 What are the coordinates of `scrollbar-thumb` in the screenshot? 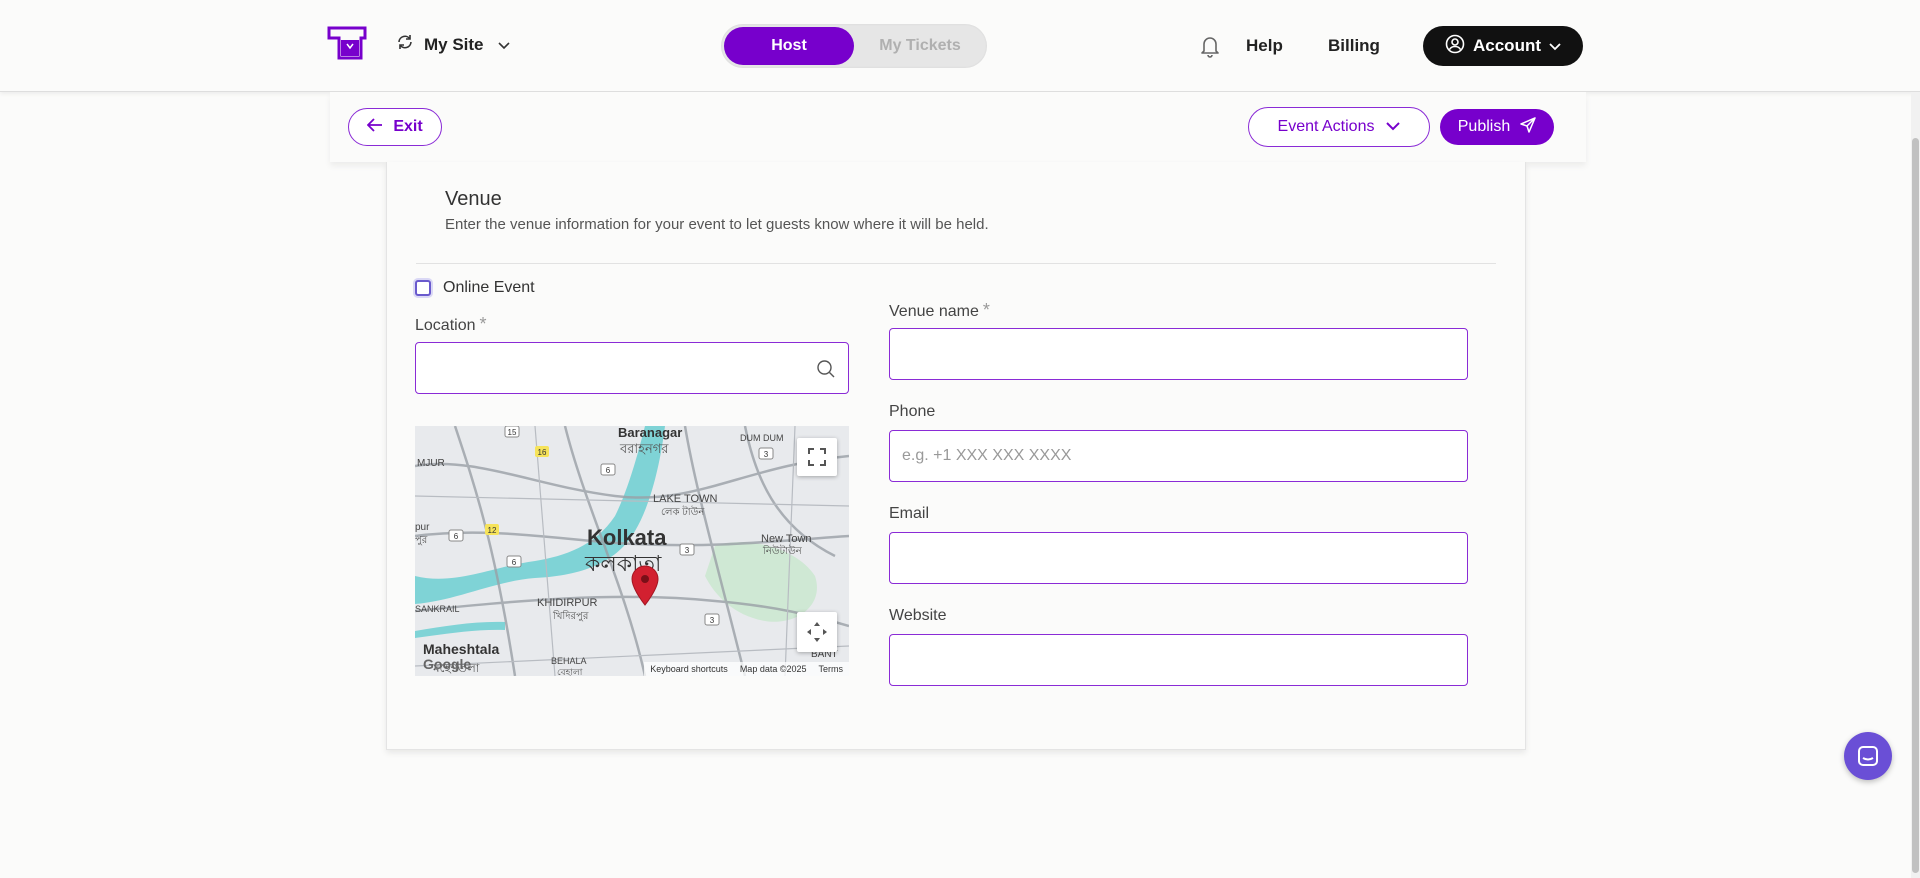 It's located at (1915, 505).